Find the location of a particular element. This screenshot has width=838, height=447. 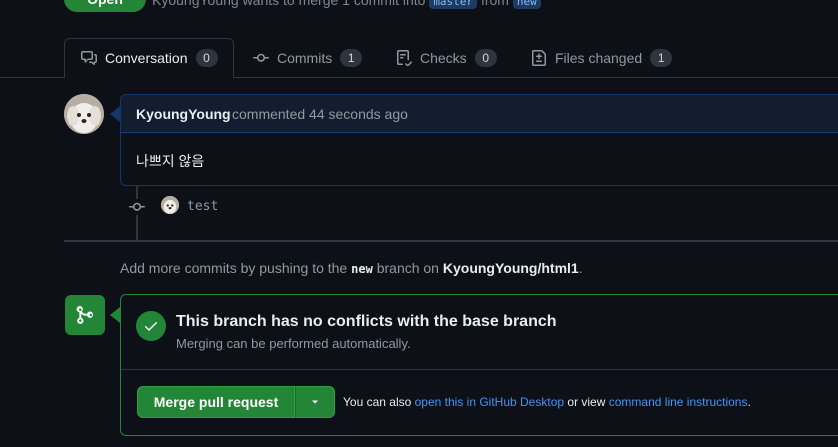

file-diff-icon is located at coordinates (539, 58).